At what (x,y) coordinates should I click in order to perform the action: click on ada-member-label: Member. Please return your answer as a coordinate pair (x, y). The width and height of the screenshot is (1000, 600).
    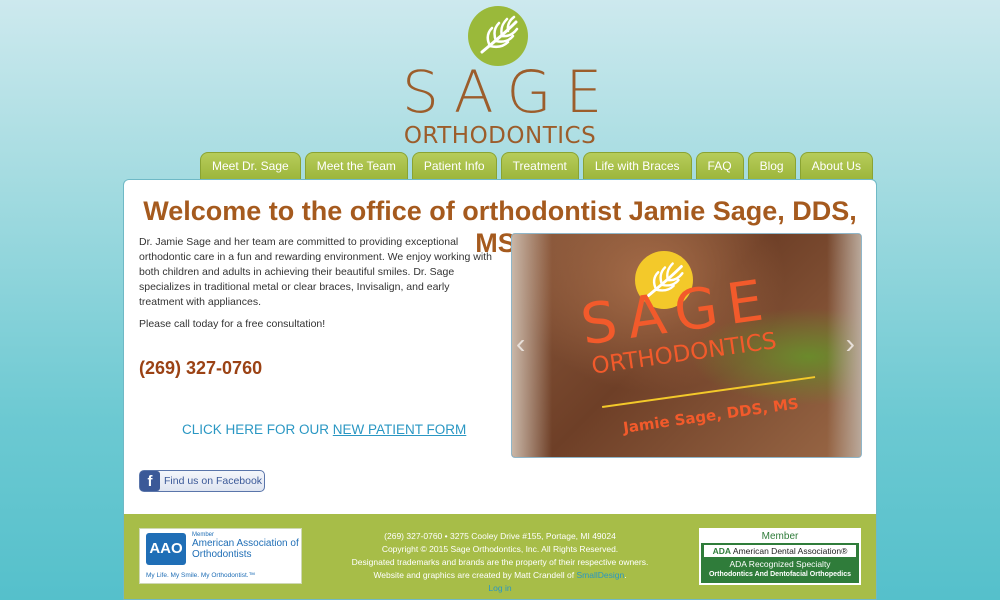
    Looking at the image, I should click on (780, 536).